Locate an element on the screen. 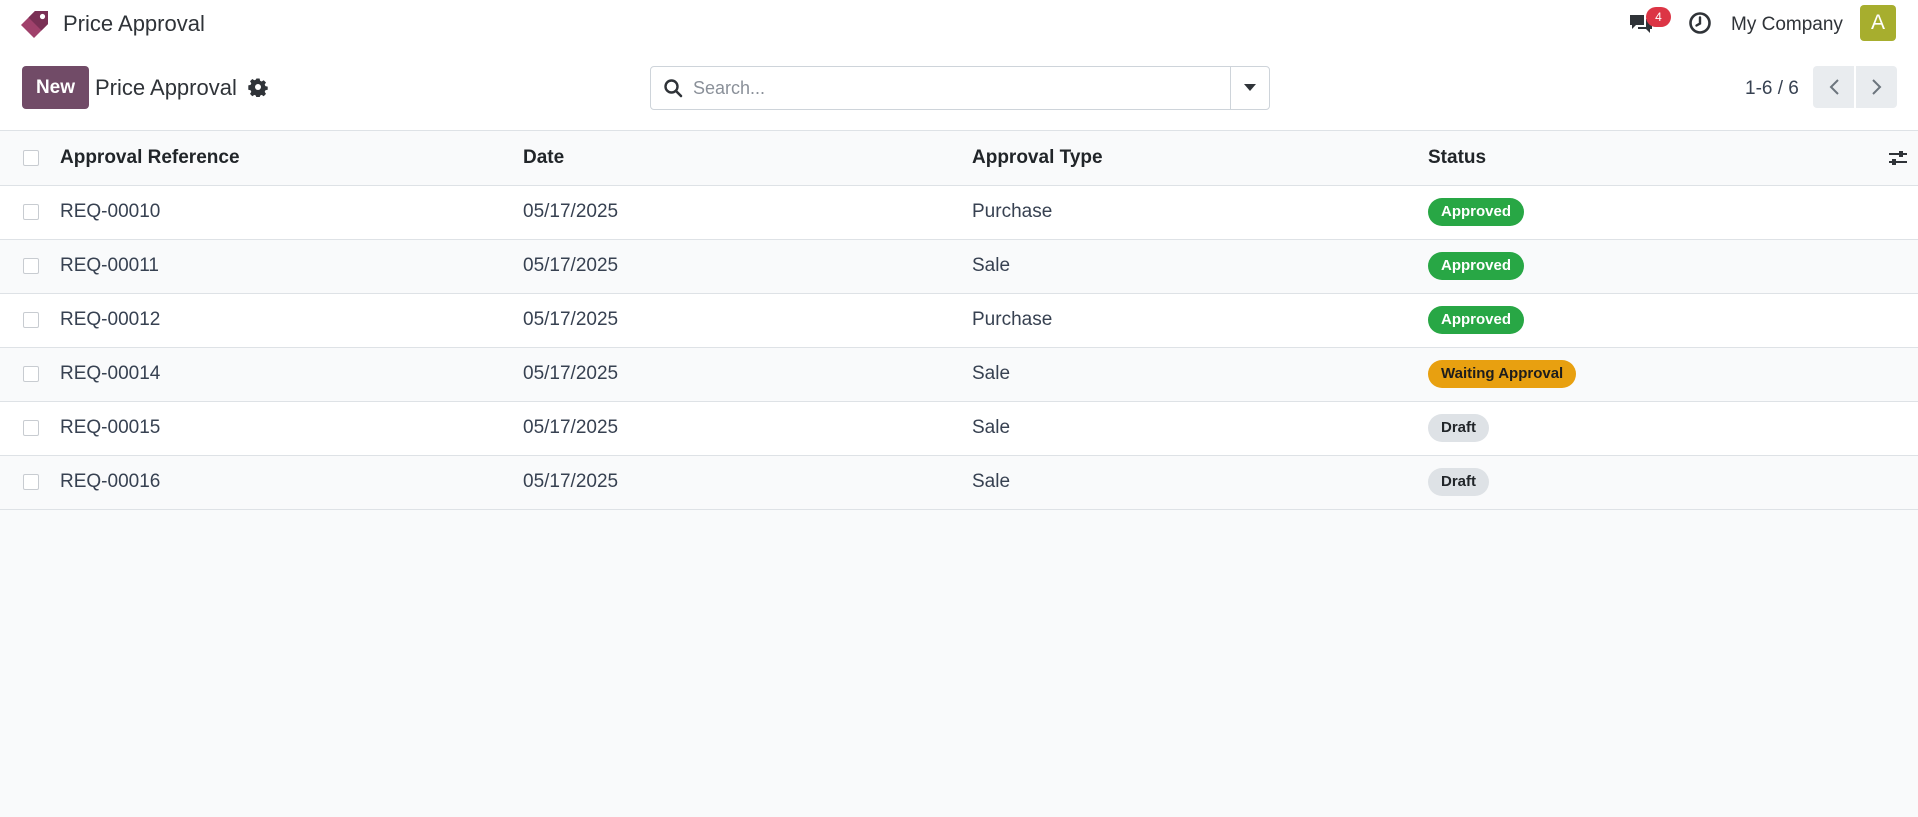 This screenshot has height=817, width=1918. company-switcher: My Company is located at coordinates (1787, 25).